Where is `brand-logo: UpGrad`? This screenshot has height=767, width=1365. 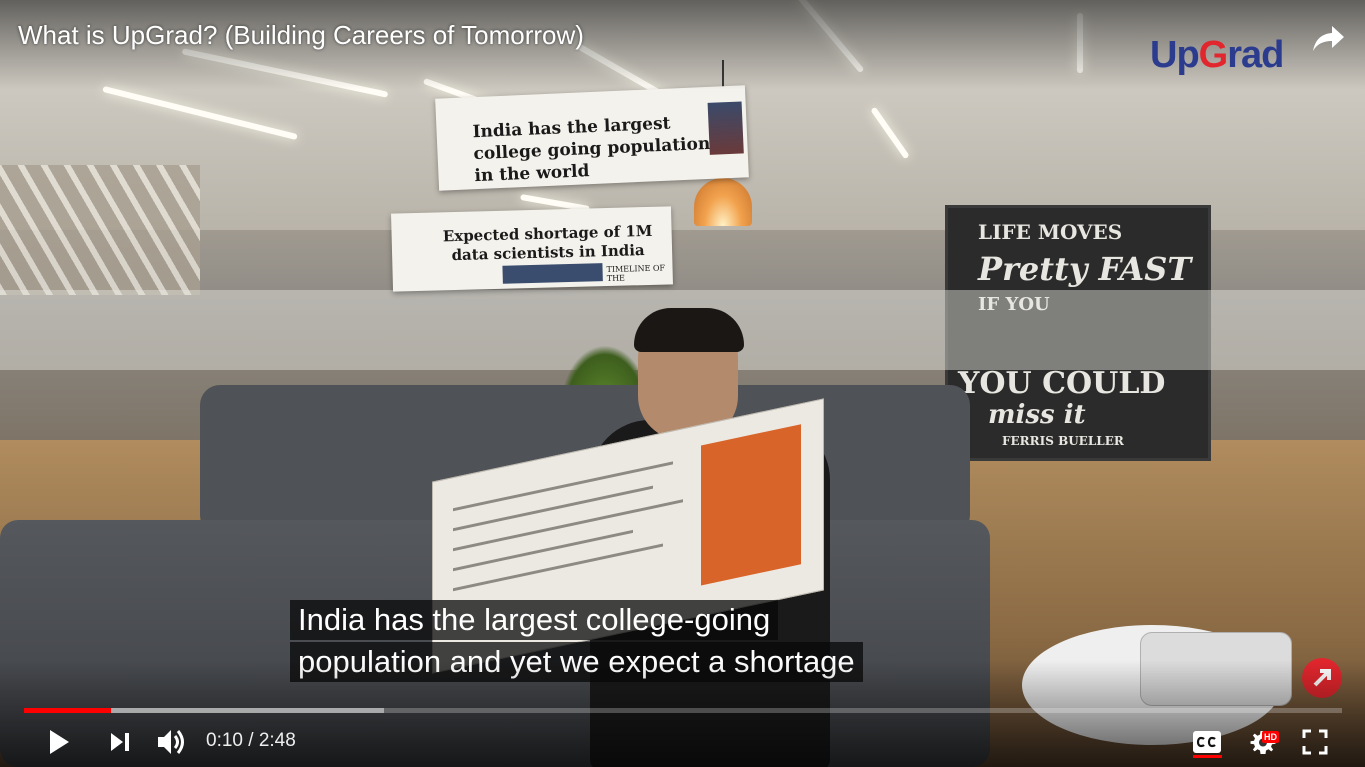
brand-logo: UpGrad is located at coordinates (1217, 55).